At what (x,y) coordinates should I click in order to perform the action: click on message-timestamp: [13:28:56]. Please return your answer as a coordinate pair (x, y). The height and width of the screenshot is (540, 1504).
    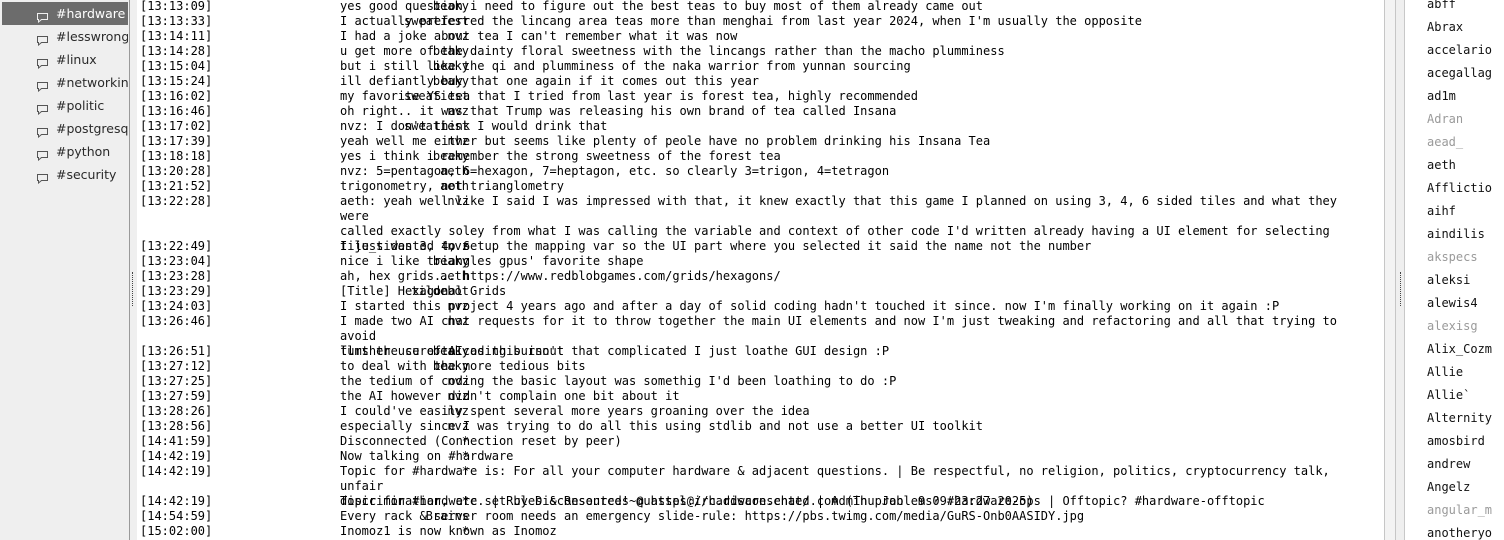
    Looking at the image, I should click on (176, 426).